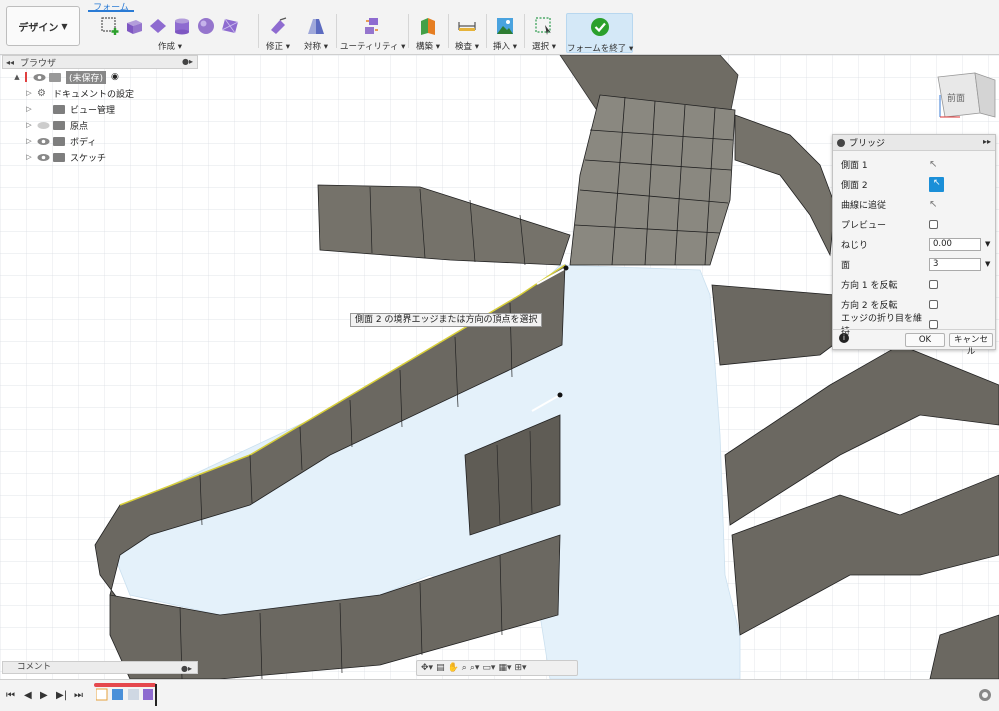 The width and height of the screenshot is (999, 711). What do you see at coordinates (475, 668) in the screenshot?
I see `fit-icon: ⌕▾` at bounding box center [475, 668].